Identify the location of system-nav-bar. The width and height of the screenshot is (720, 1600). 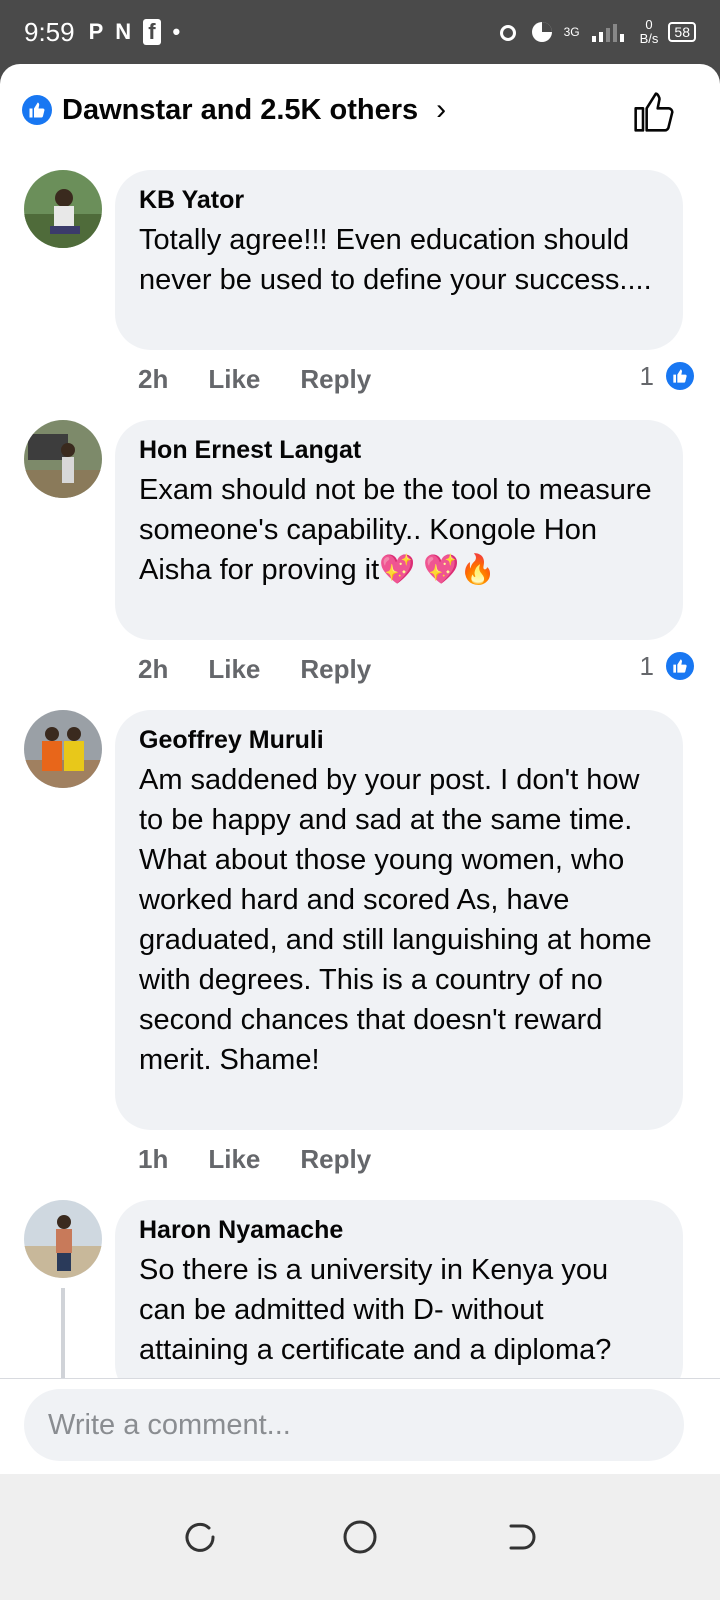
(360, 1537).